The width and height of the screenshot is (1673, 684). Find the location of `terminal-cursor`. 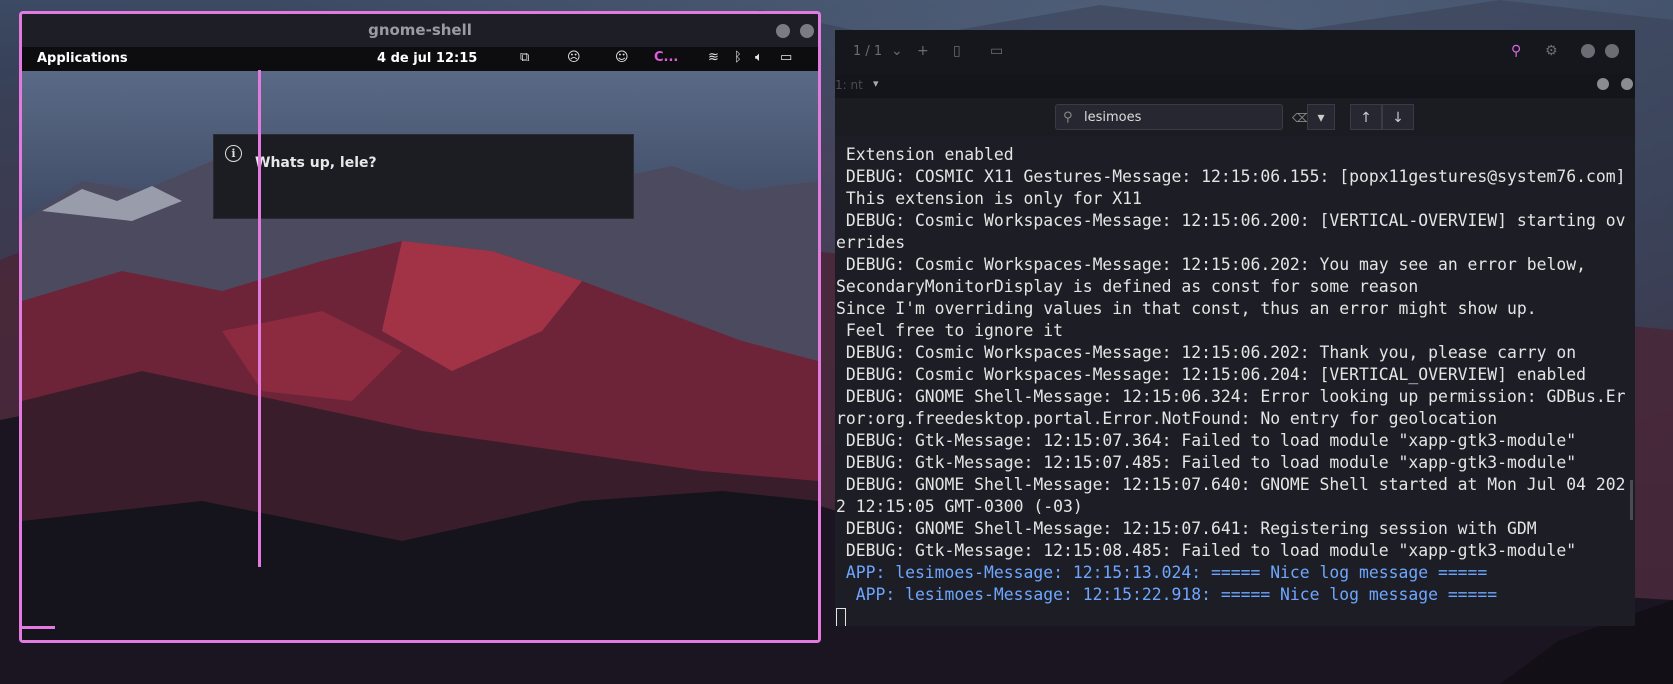

terminal-cursor is located at coordinates (841, 617).